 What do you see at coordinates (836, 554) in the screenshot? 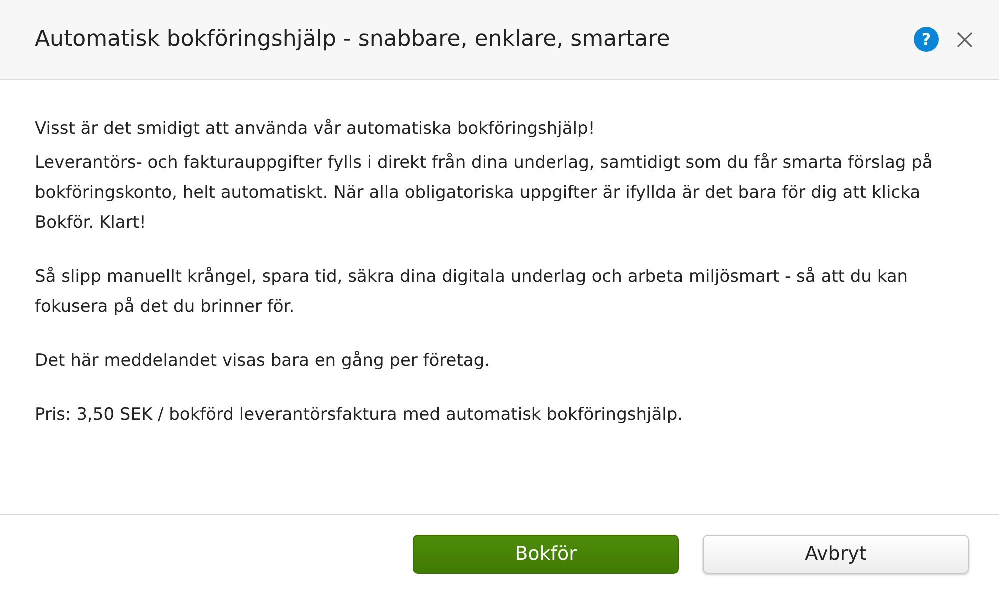
I see `cancel-button: Avbryt` at bounding box center [836, 554].